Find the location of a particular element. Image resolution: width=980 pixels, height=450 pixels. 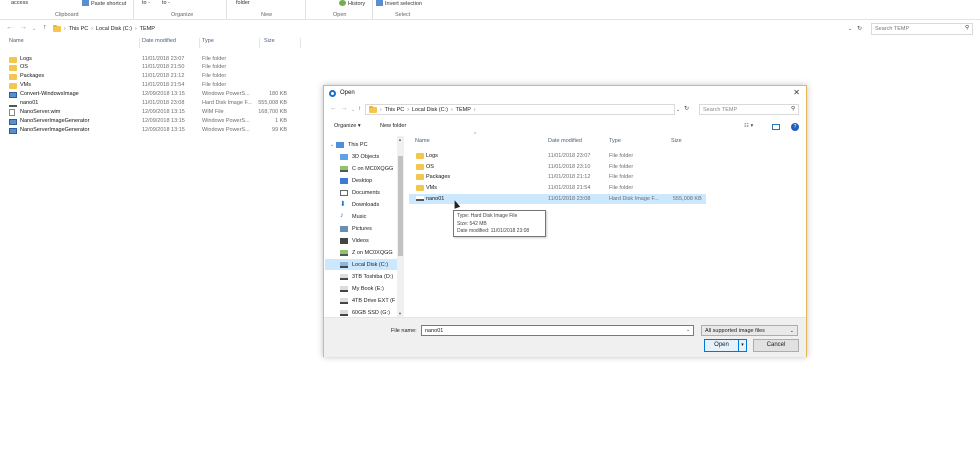

preview-pane-icon is located at coordinates (776, 127).